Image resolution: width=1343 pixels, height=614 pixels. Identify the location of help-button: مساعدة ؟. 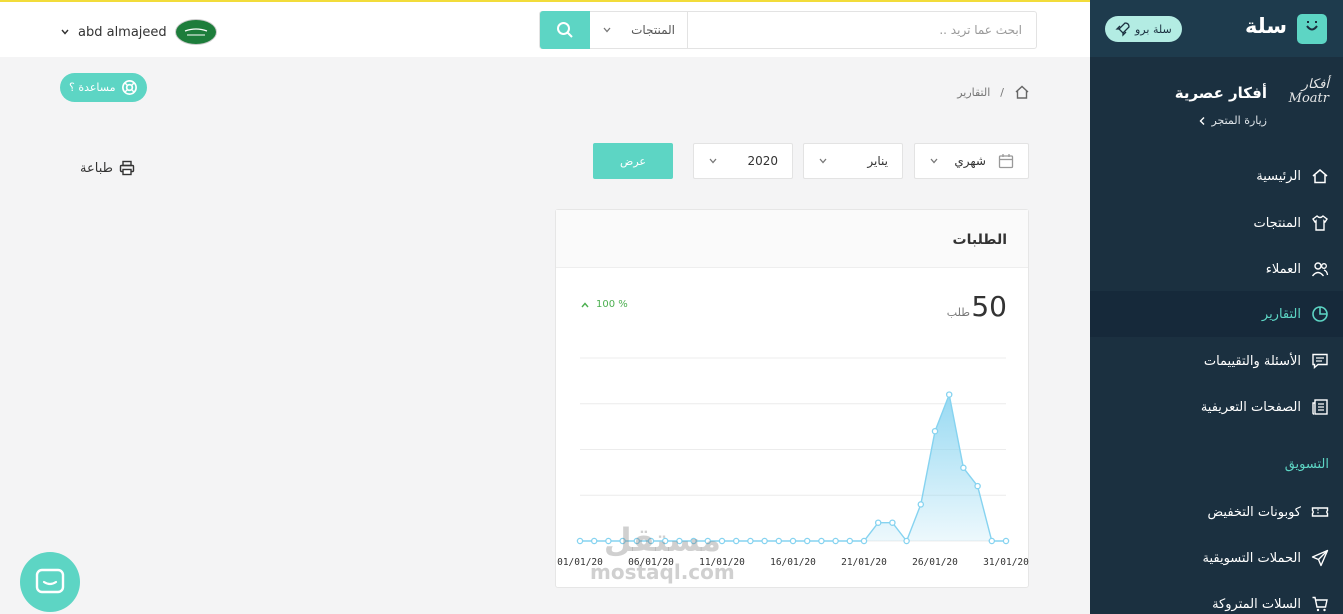
(103, 87).